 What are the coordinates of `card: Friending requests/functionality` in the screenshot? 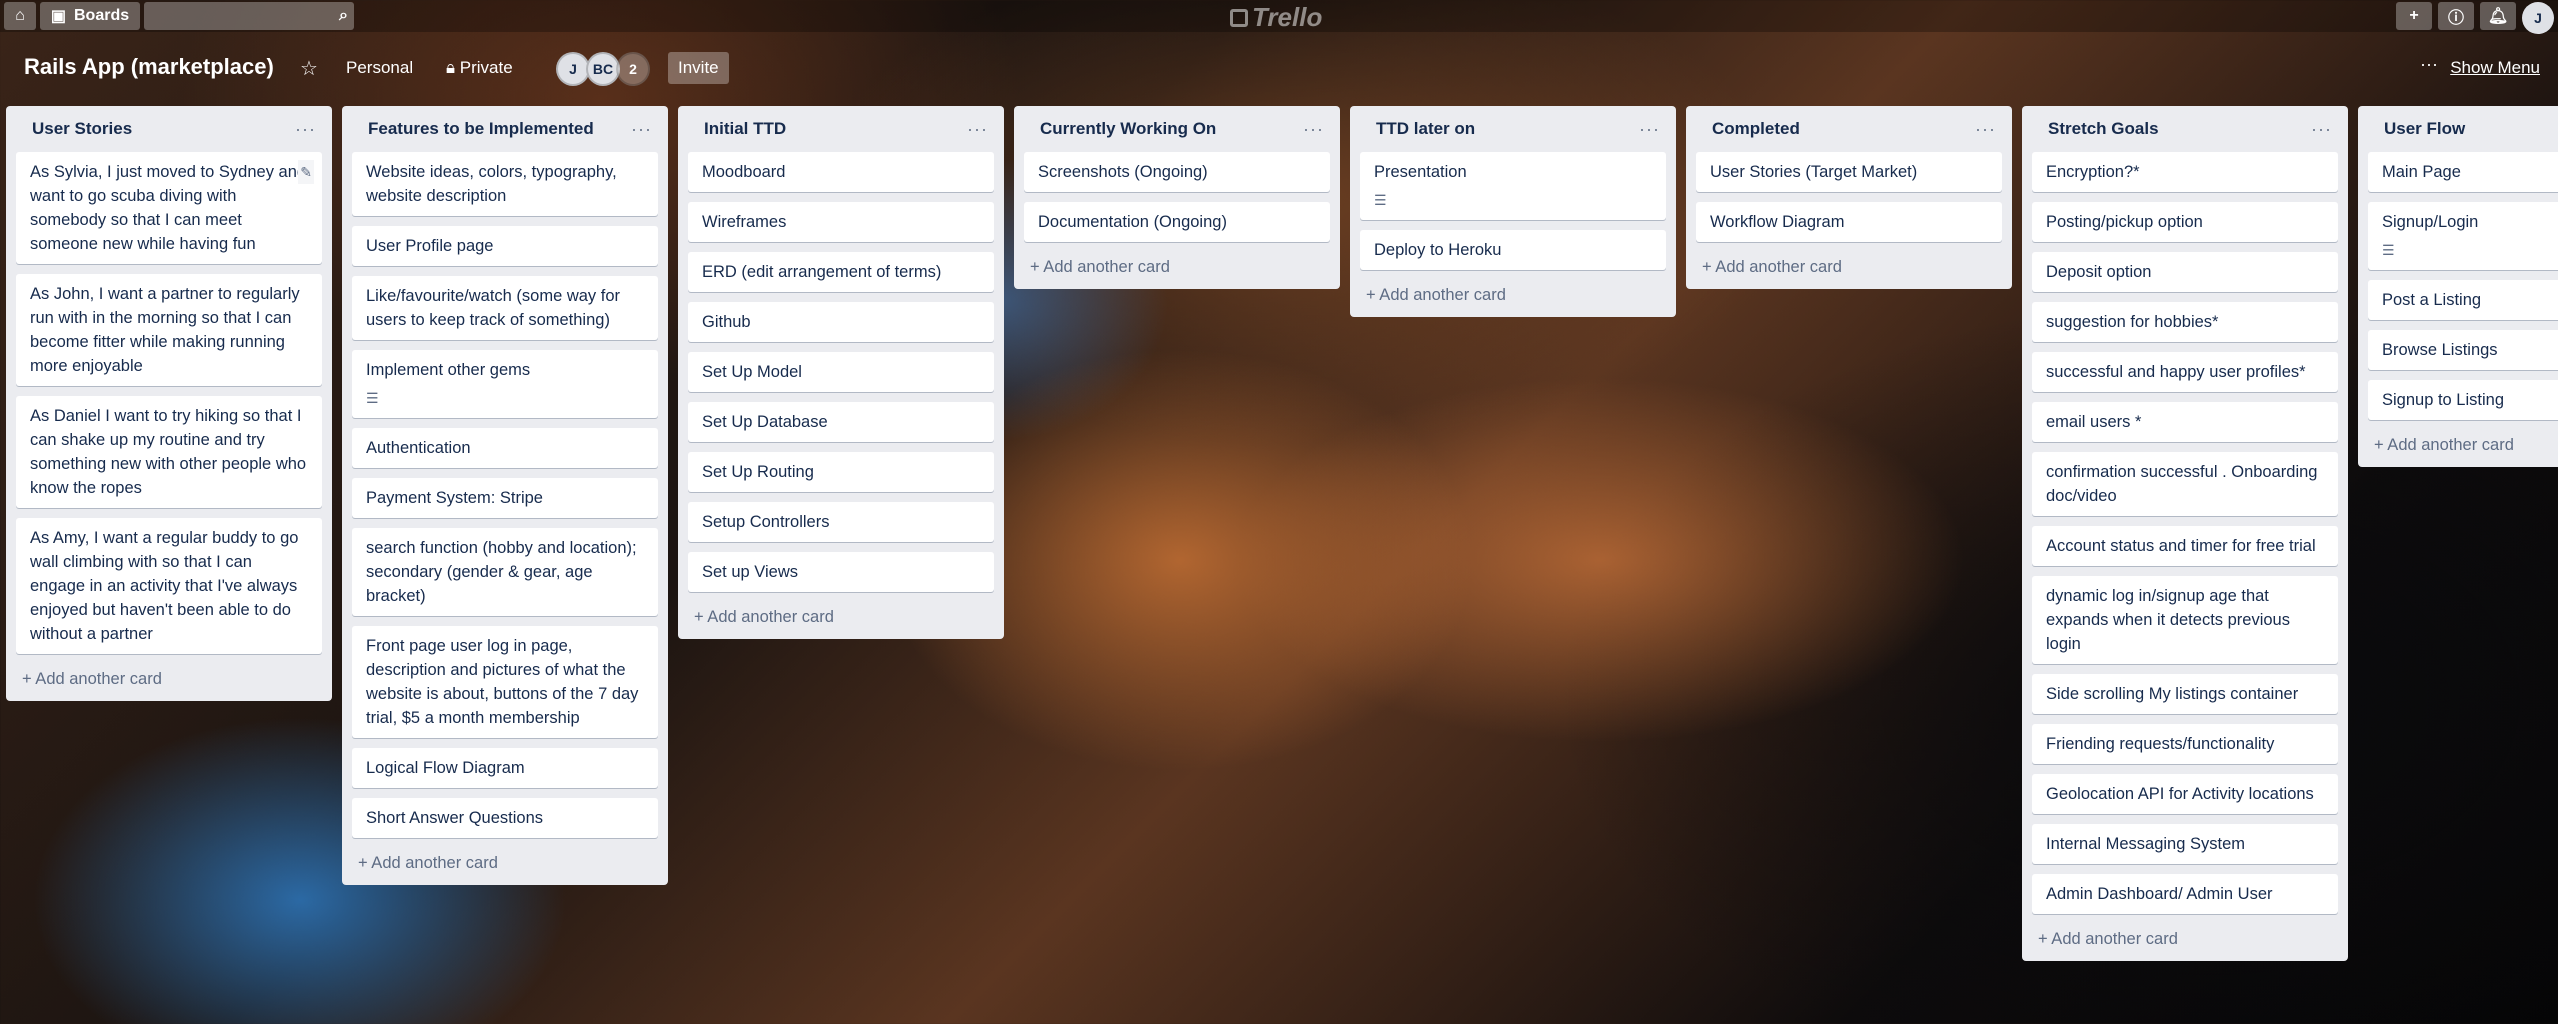 It's located at (2185, 744).